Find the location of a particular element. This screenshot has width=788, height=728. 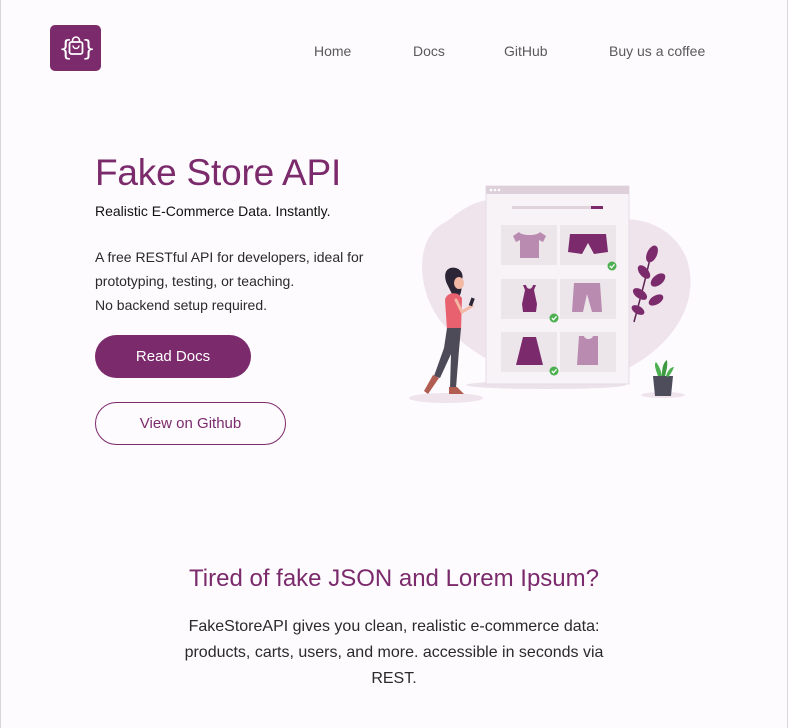

section-title: Tired of fake JSON and Lorem Ipsum? is located at coordinates (394, 578).